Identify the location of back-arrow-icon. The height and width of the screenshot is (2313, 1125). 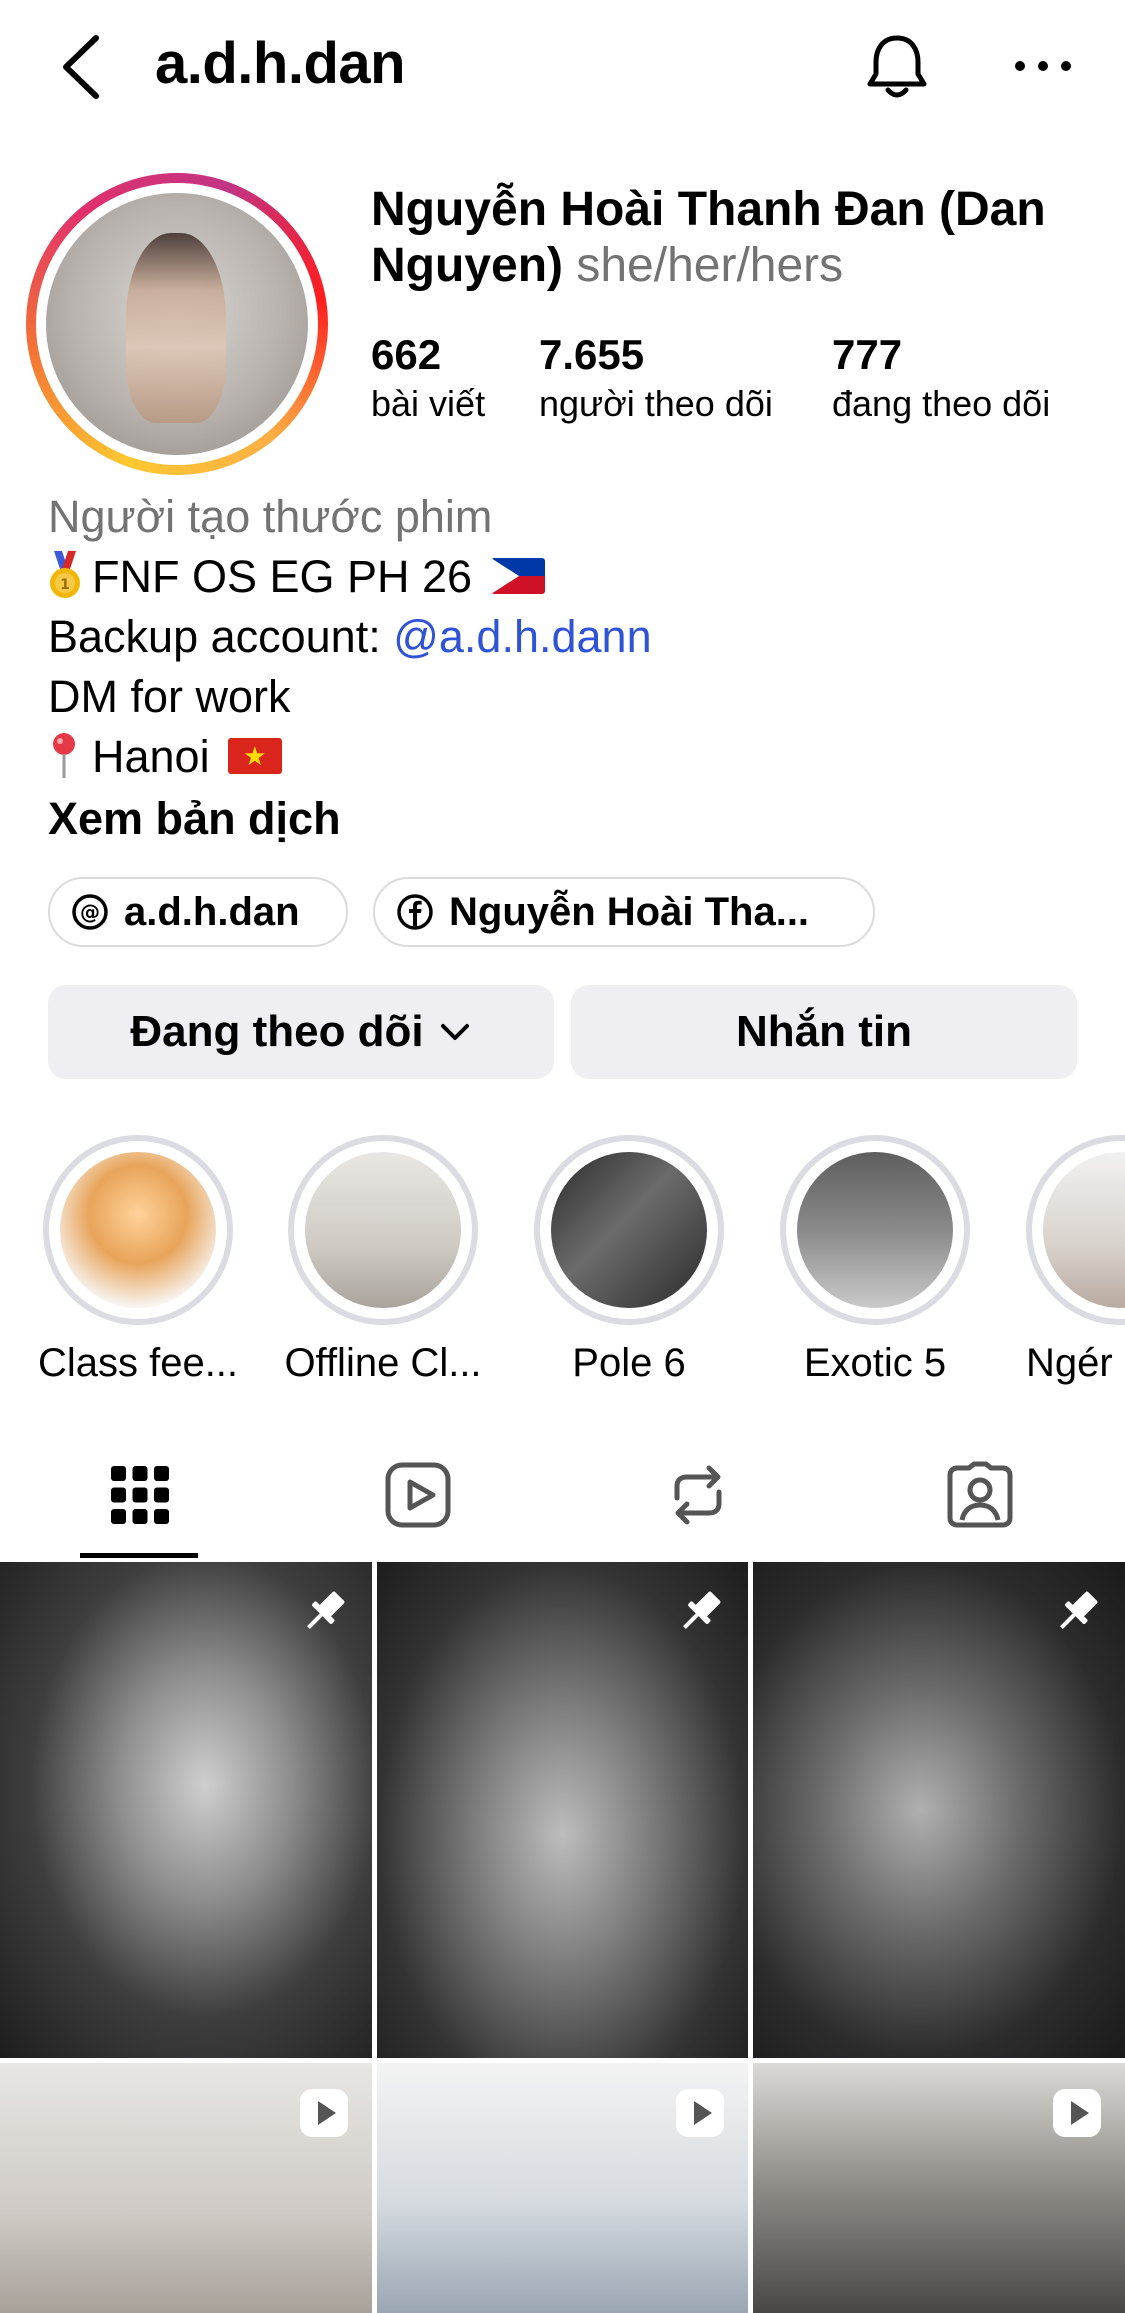
(81, 67).